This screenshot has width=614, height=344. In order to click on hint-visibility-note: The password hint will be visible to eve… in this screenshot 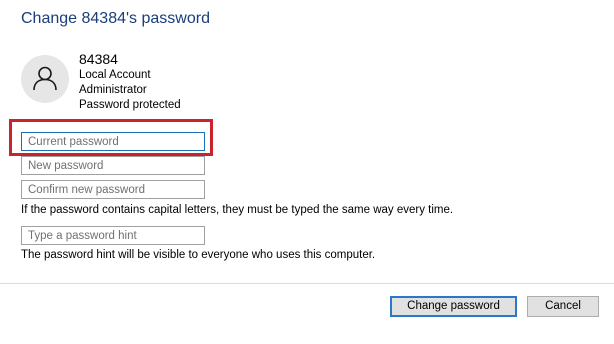, I will do `click(198, 255)`.